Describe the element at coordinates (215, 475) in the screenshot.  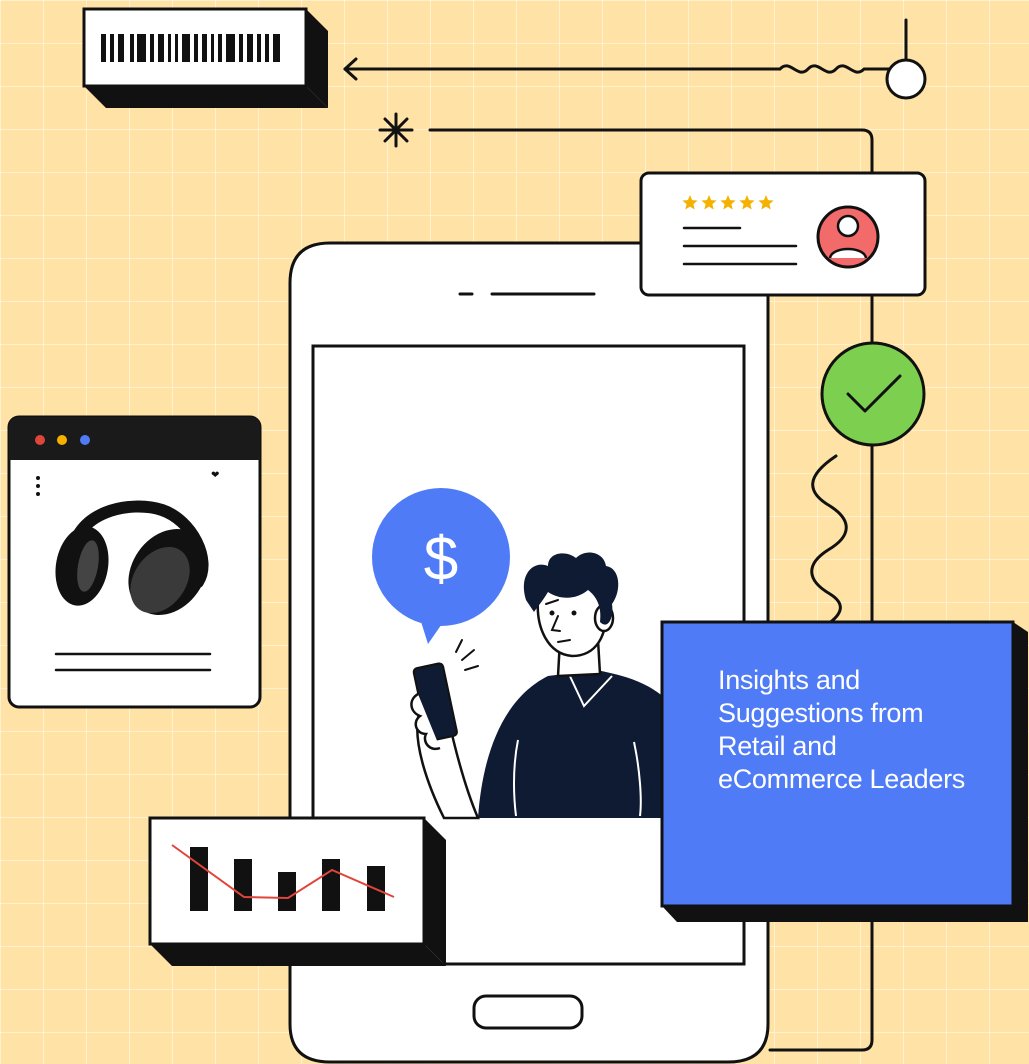
I see `heart-icon: ❤` at that location.